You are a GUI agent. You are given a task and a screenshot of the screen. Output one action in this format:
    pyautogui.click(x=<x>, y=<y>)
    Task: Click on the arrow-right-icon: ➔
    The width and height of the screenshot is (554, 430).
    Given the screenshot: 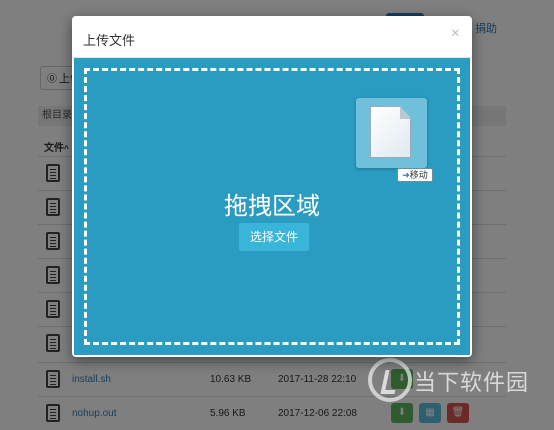 What is the action you would take?
    pyautogui.click(x=406, y=175)
    